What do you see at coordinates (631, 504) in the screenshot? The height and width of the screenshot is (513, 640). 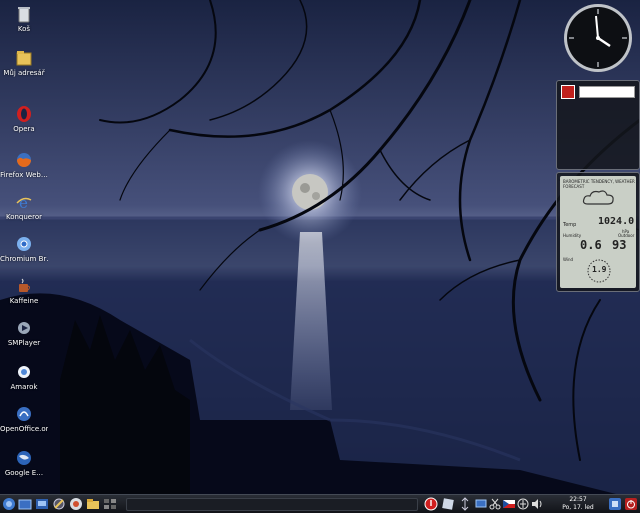 I see `shutdown-icon` at bounding box center [631, 504].